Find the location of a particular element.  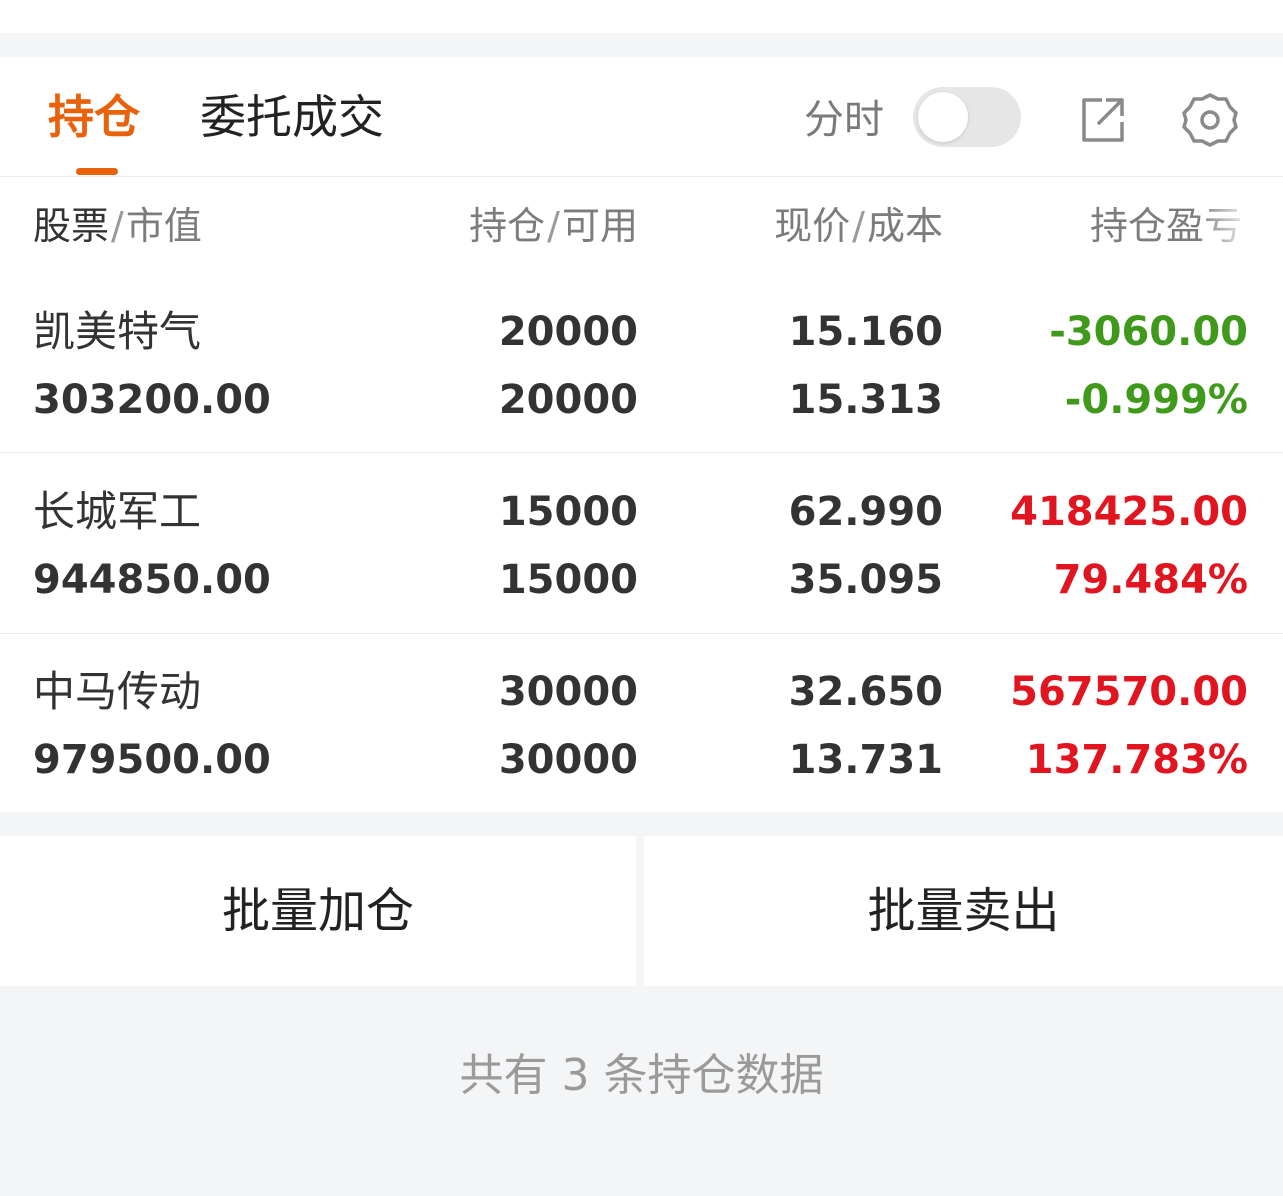

current-price: 32.650 is located at coordinates (865, 692).